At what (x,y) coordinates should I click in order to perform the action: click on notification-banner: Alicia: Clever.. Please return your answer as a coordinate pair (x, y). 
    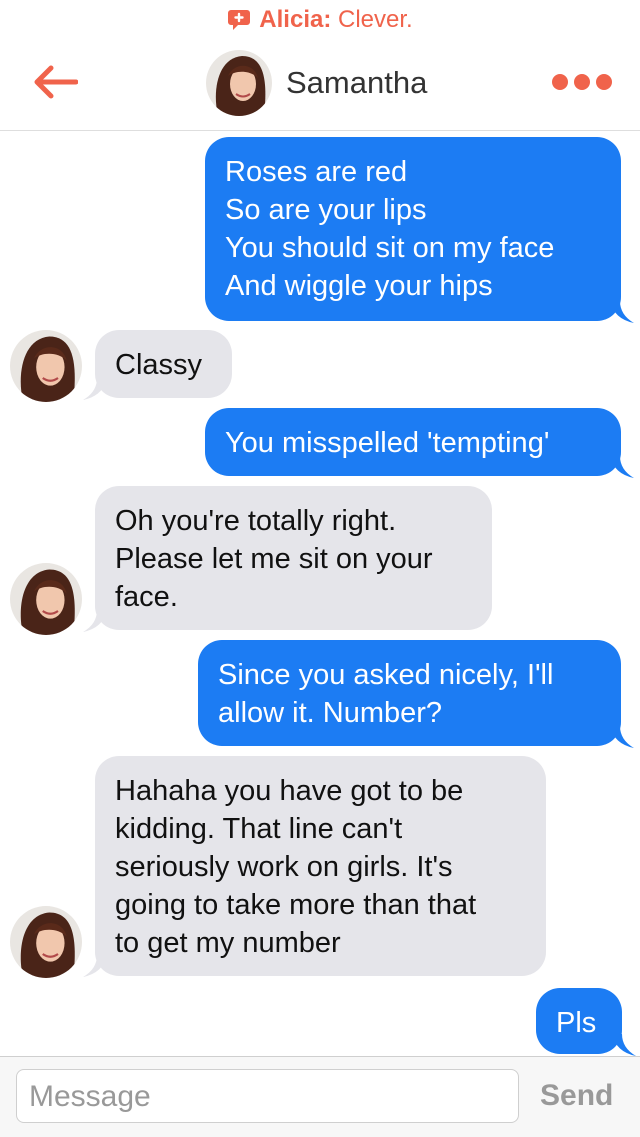
    Looking at the image, I should click on (320, 20).